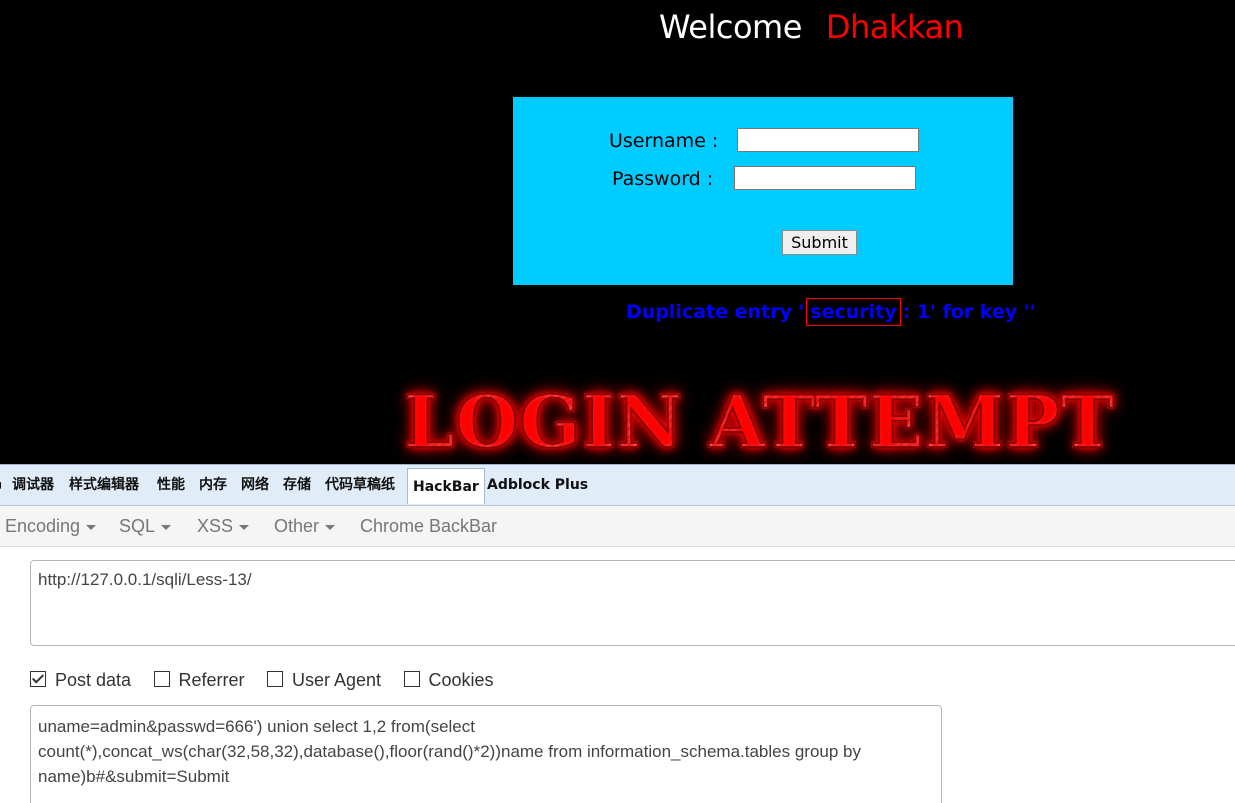 The width and height of the screenshot is (1235, 803). I want to click on menu-other: Other, so click(305, 526).